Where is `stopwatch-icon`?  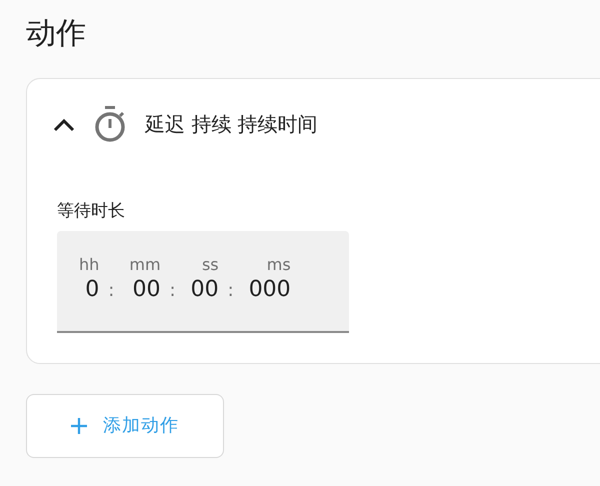
stopwatch-icon is located at coordinates (110, 124).